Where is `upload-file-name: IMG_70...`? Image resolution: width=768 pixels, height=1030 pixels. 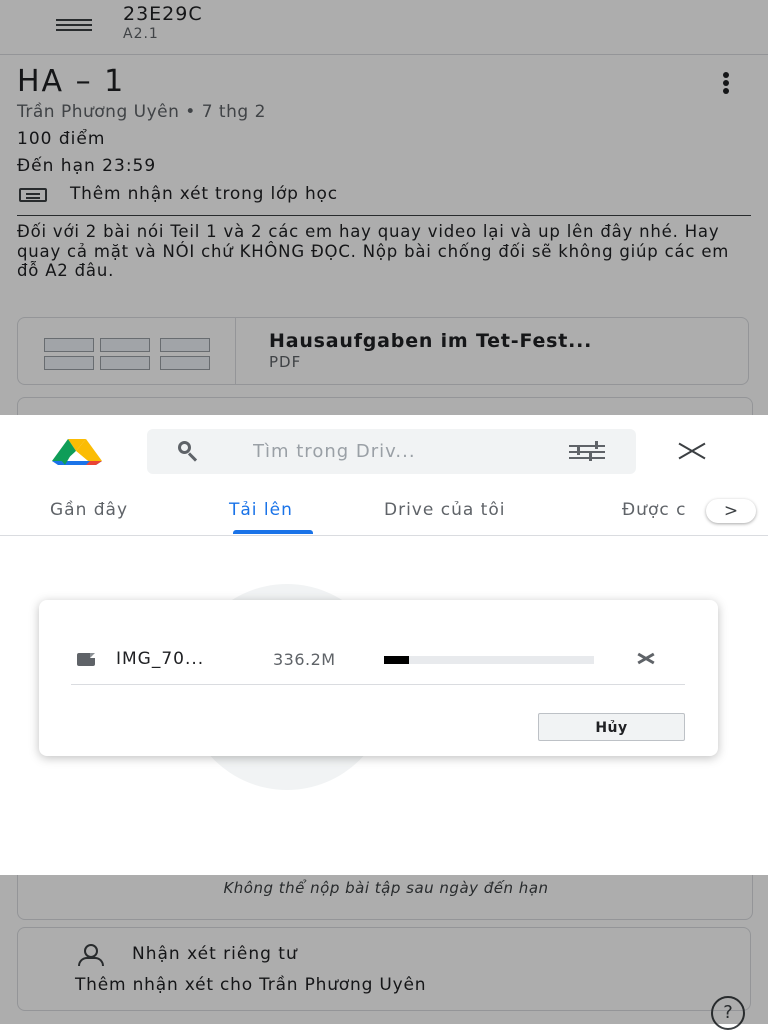
upload-file-name: IMG_70... is located at coordinates (160, 659).